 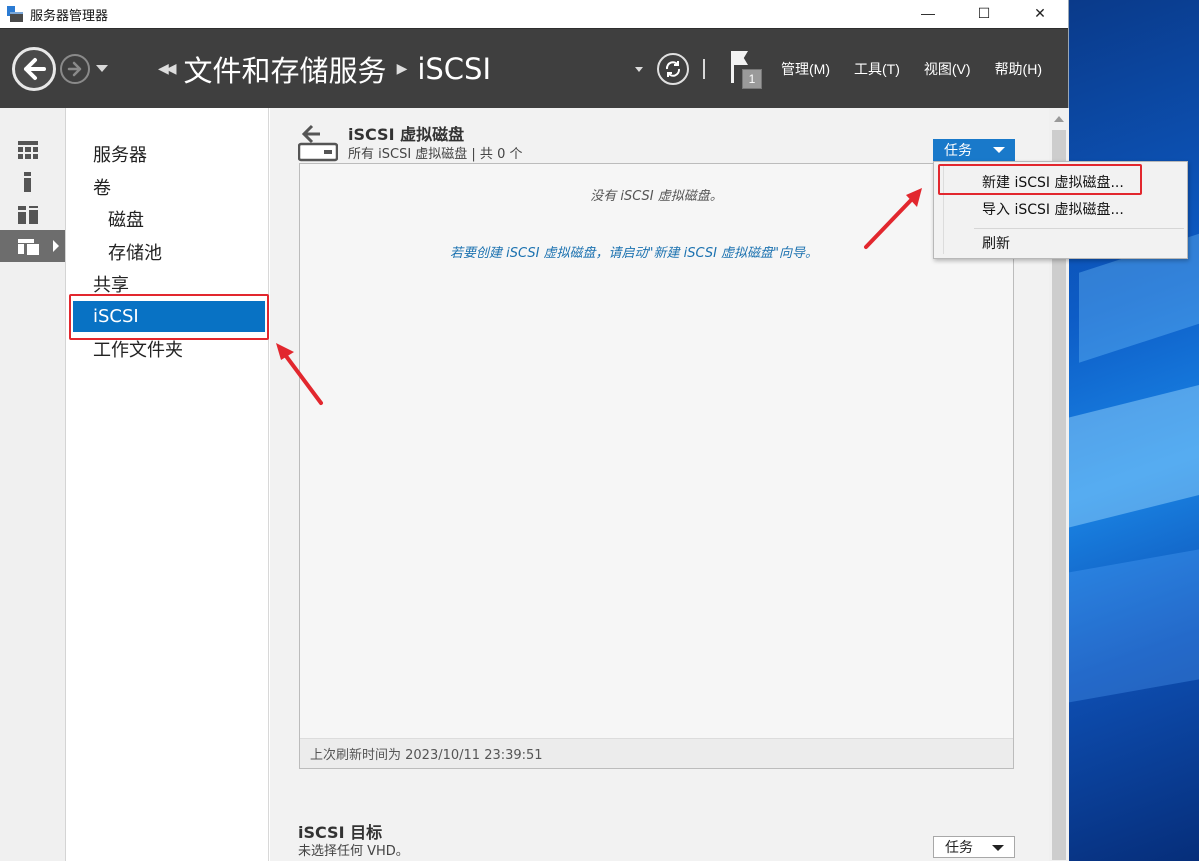 I want to click on arrow-right-icon, so click(x=74, y=68).